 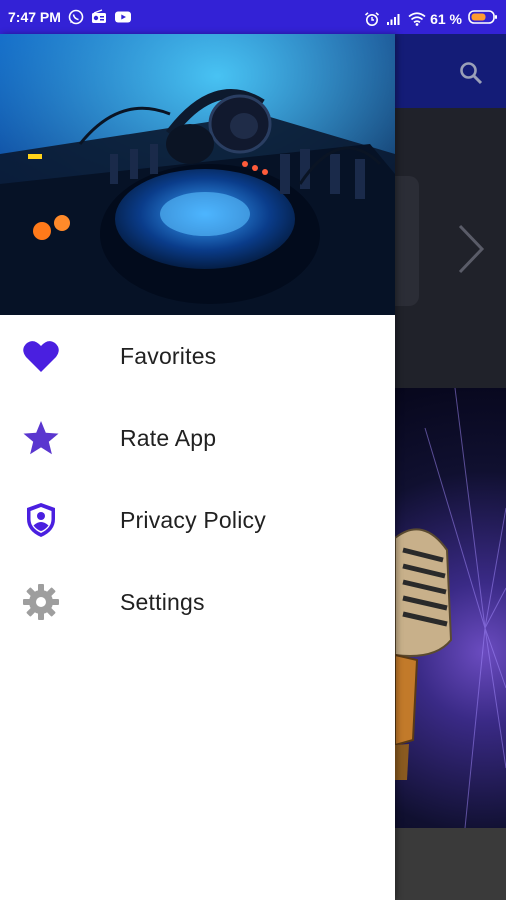 What do you see at coordinates (471, 249) in the screenshot?
I see `chevron-right-icon` at bounding box center [471, 249].